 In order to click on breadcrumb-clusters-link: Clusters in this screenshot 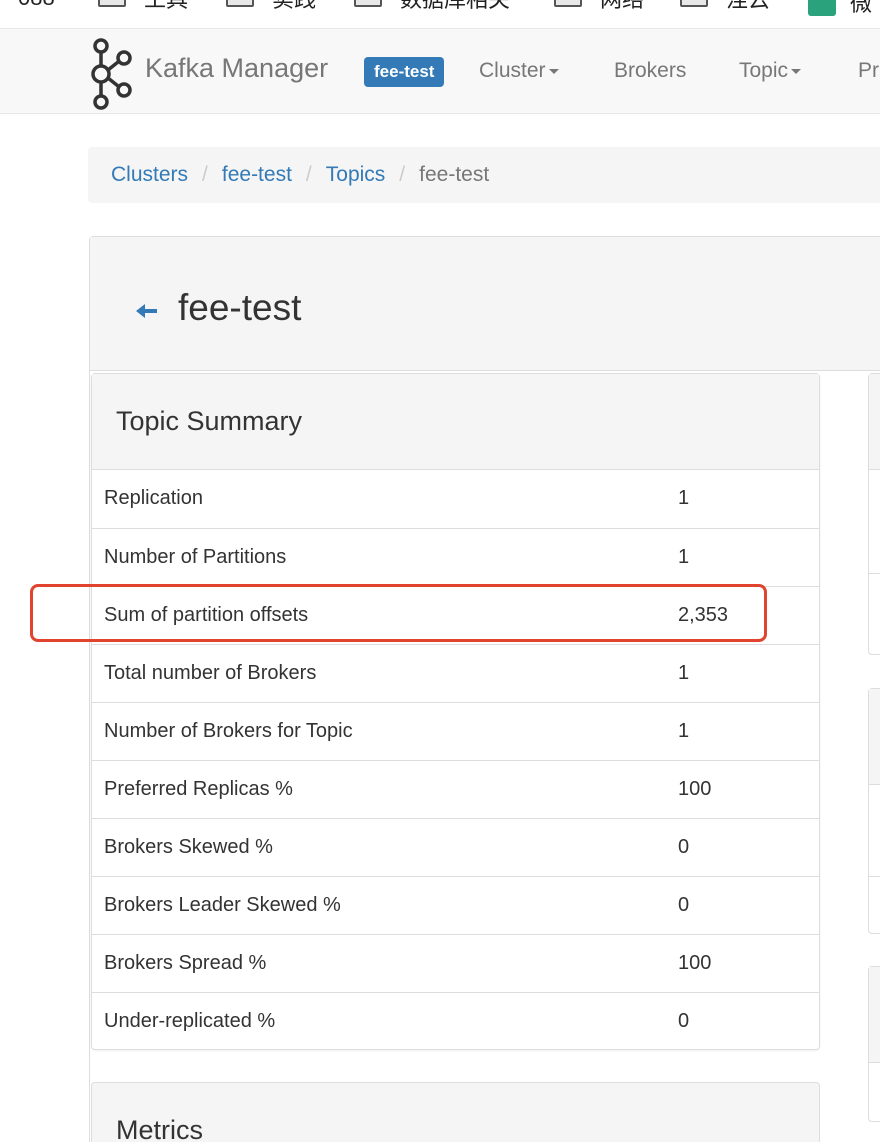, I will do `click(149, 175)`.